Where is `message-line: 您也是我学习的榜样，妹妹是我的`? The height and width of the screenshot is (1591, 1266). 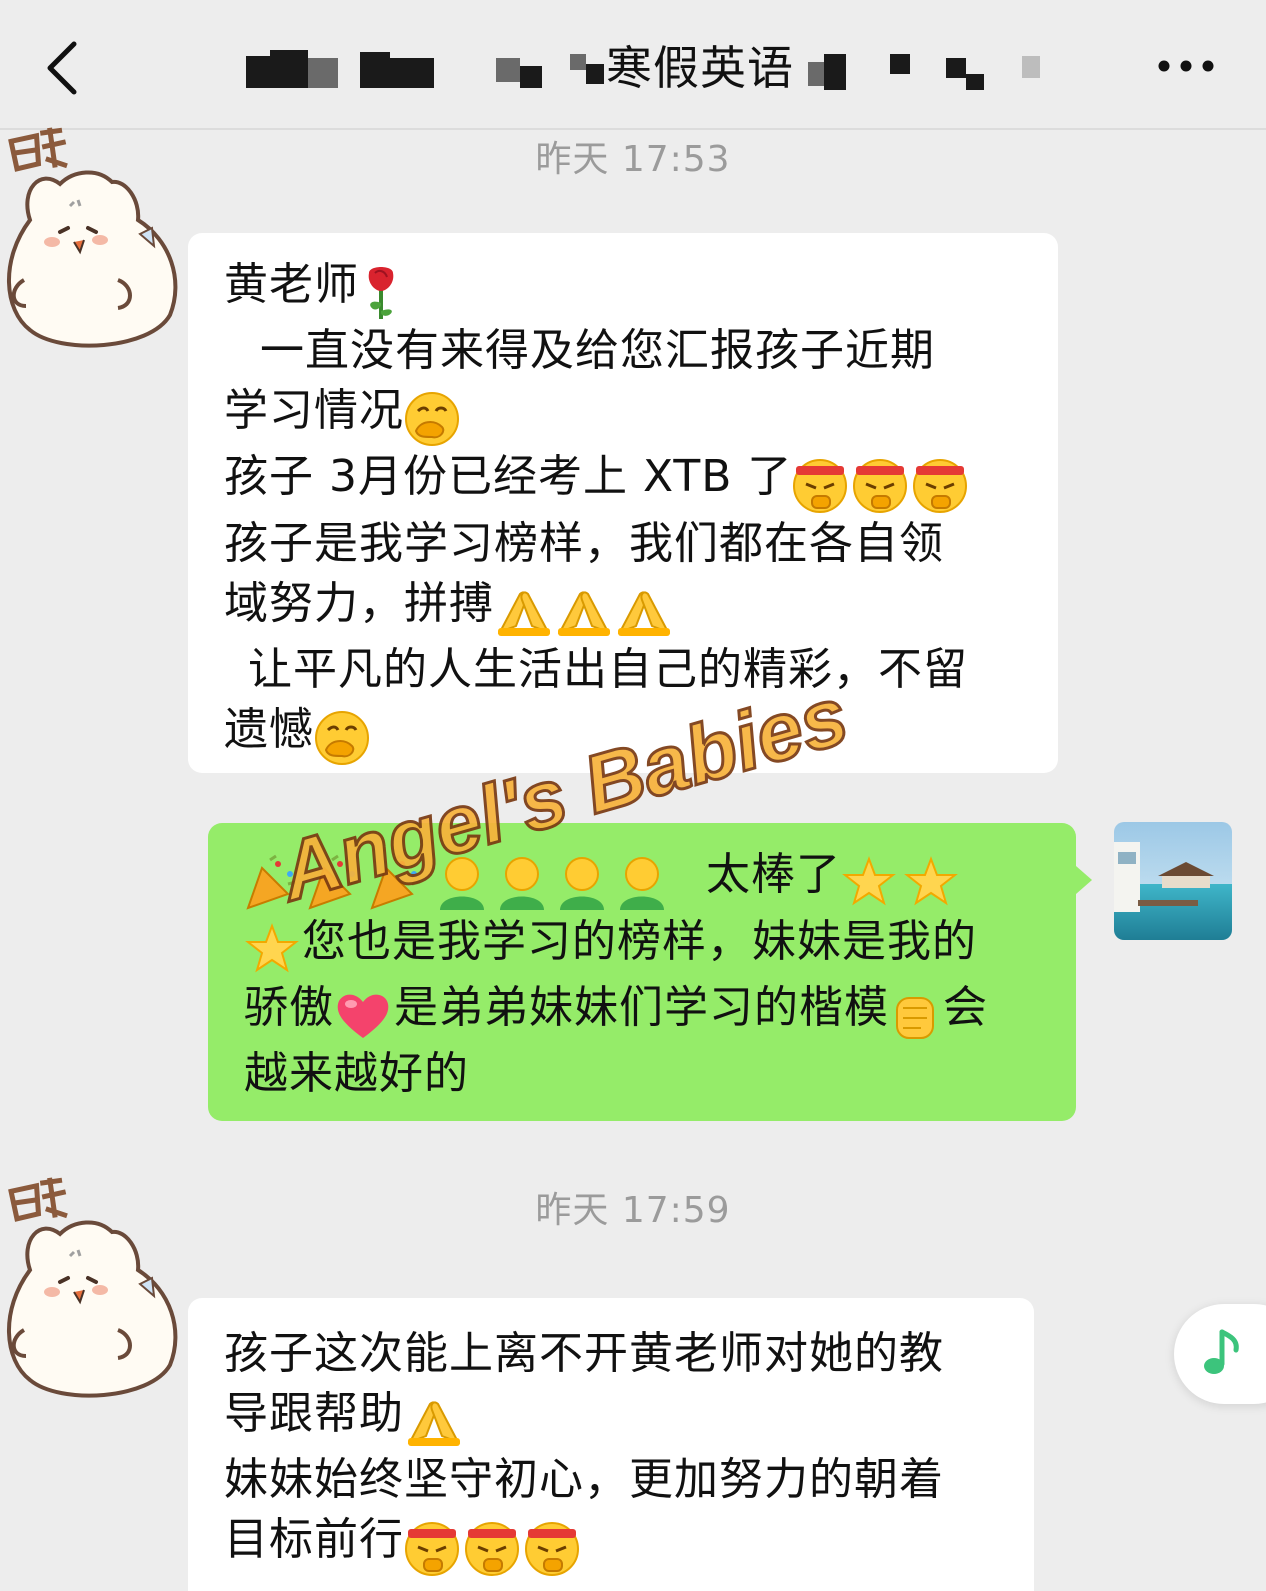
message-line: 您也是我学习的榜样，妹妹是我的 is located at coordinates (643, 945).